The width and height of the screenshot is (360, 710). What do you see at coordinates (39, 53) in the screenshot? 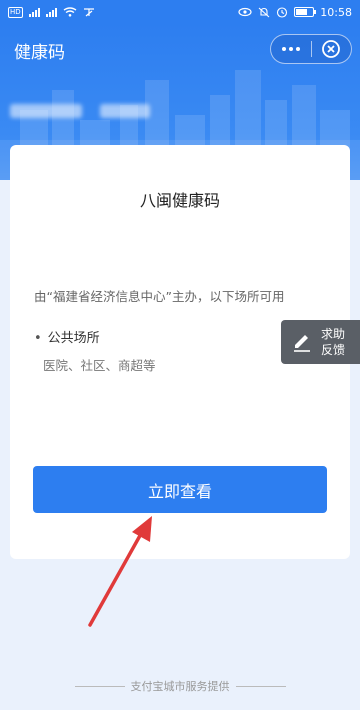
I see `app-title: 健康码` at bounding box center [39, 53].